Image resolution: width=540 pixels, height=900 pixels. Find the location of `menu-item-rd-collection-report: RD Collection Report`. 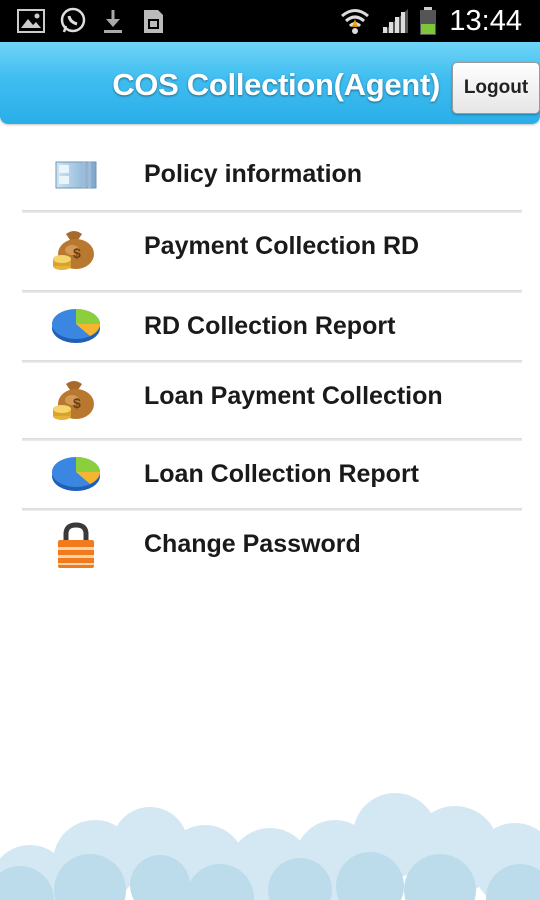

menu-item-rd-collection-report: RD Collection Report is located at coordinates (270, 326).